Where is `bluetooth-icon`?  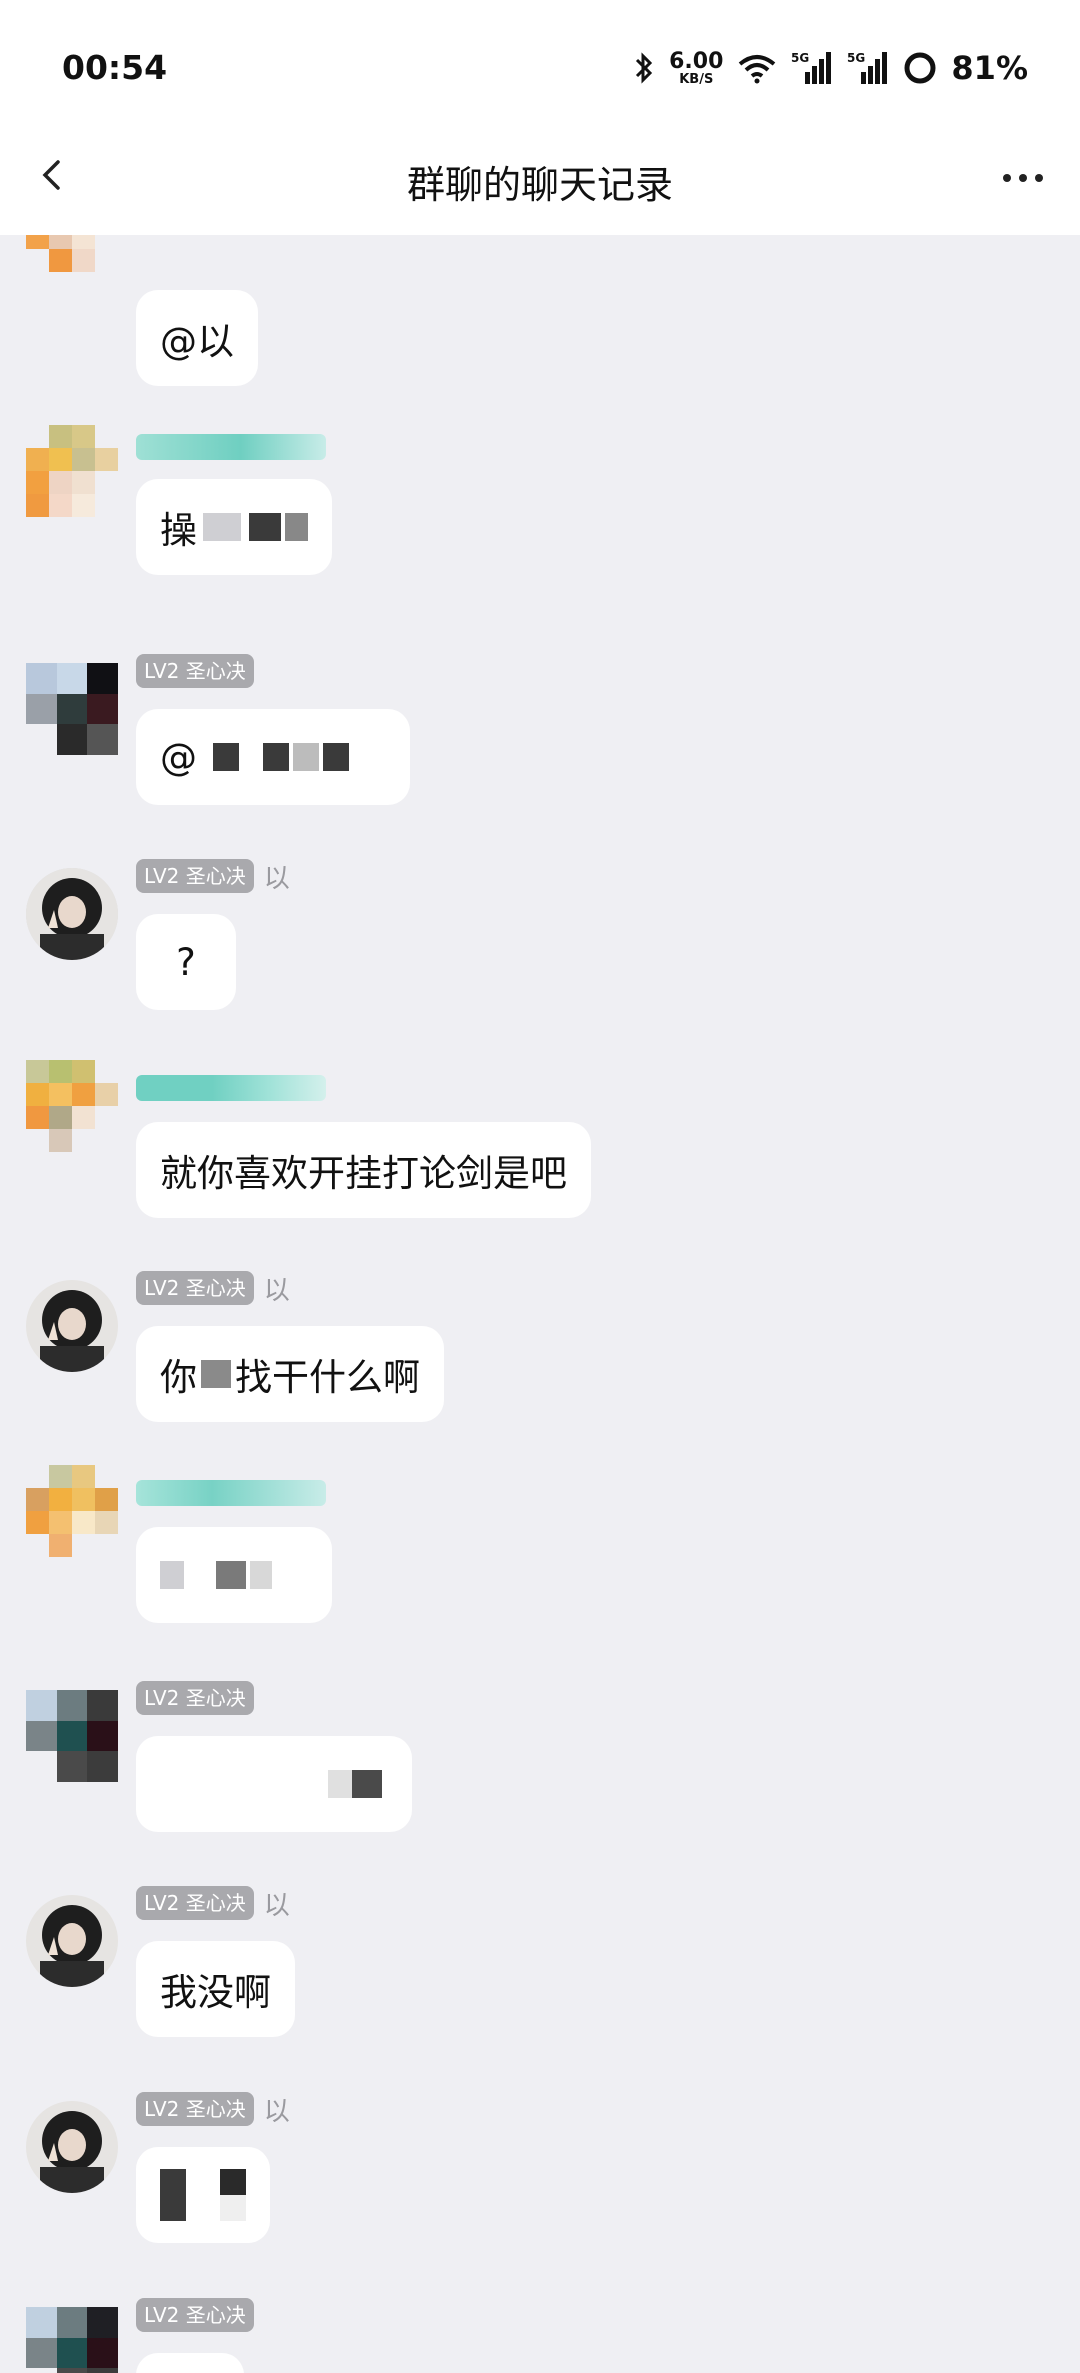
bluetooth-icon is located at coordinates (644, 68).